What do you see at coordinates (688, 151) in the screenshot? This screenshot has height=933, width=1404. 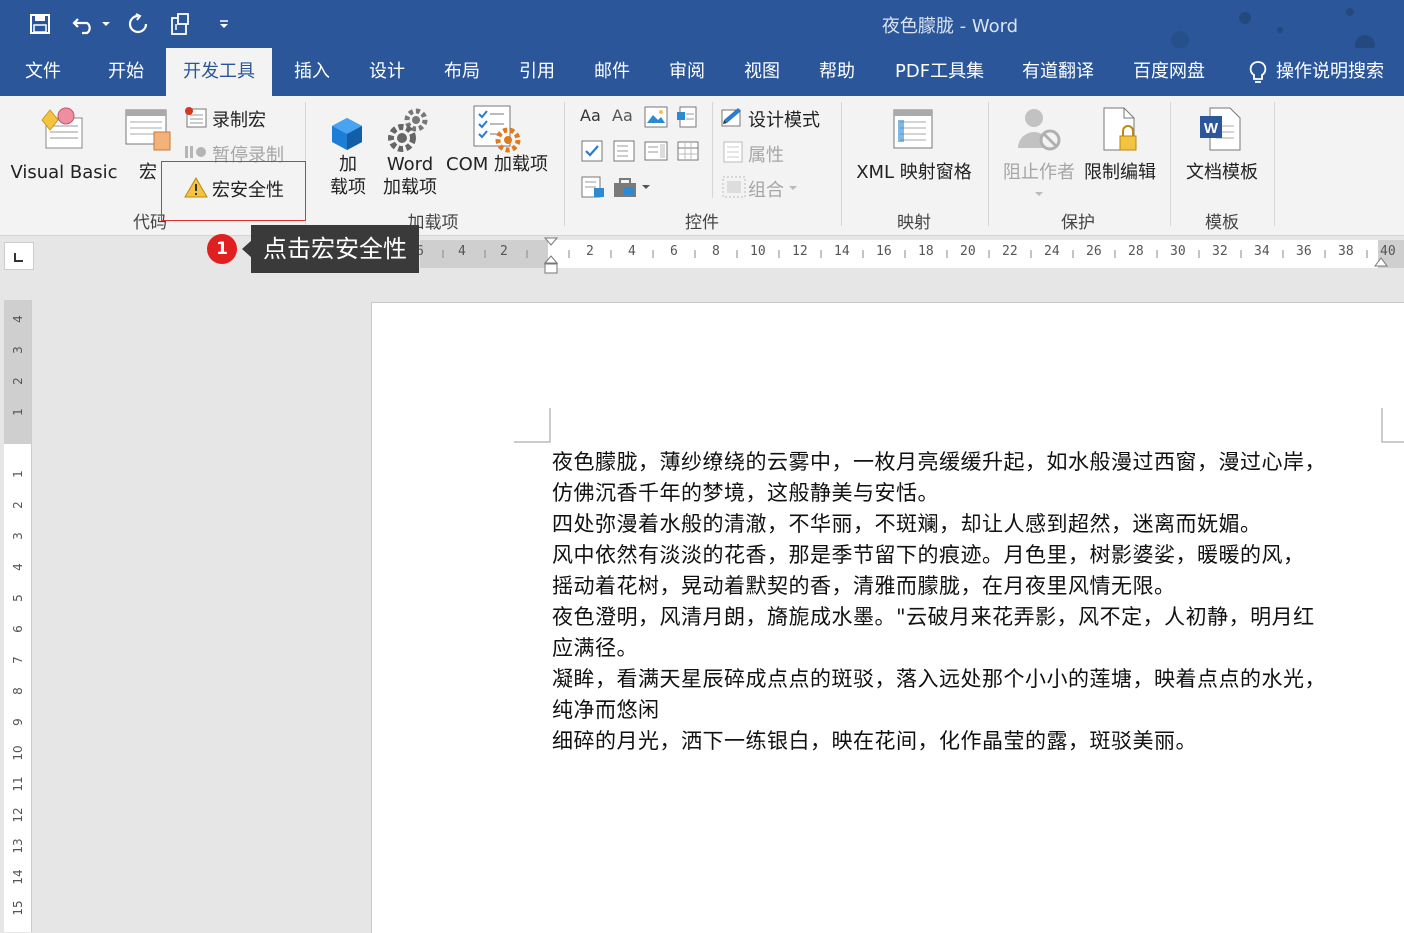 I see `date-picker-content-control-icon` at bounding box center [688, 151].